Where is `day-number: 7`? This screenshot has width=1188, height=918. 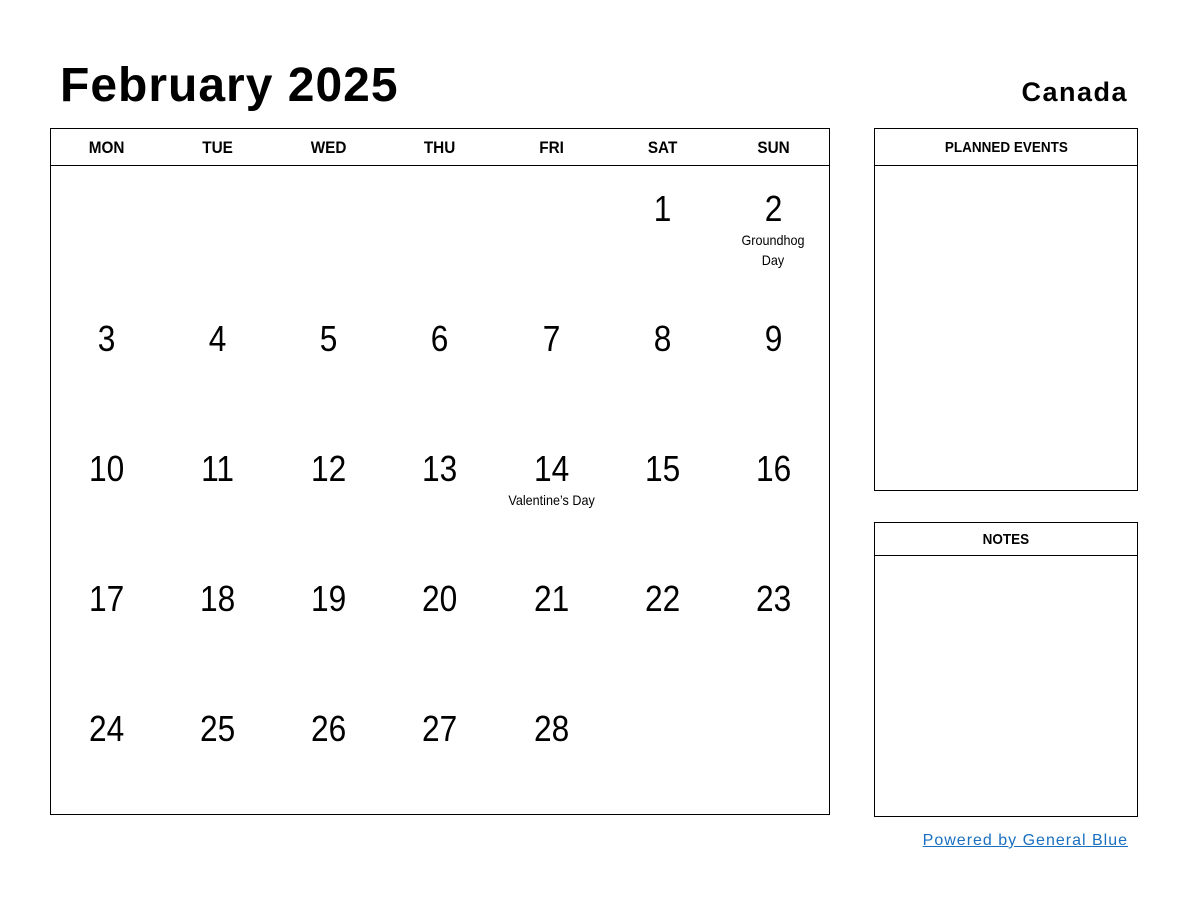
day-number: 7 is located at coordinates (551, 338).